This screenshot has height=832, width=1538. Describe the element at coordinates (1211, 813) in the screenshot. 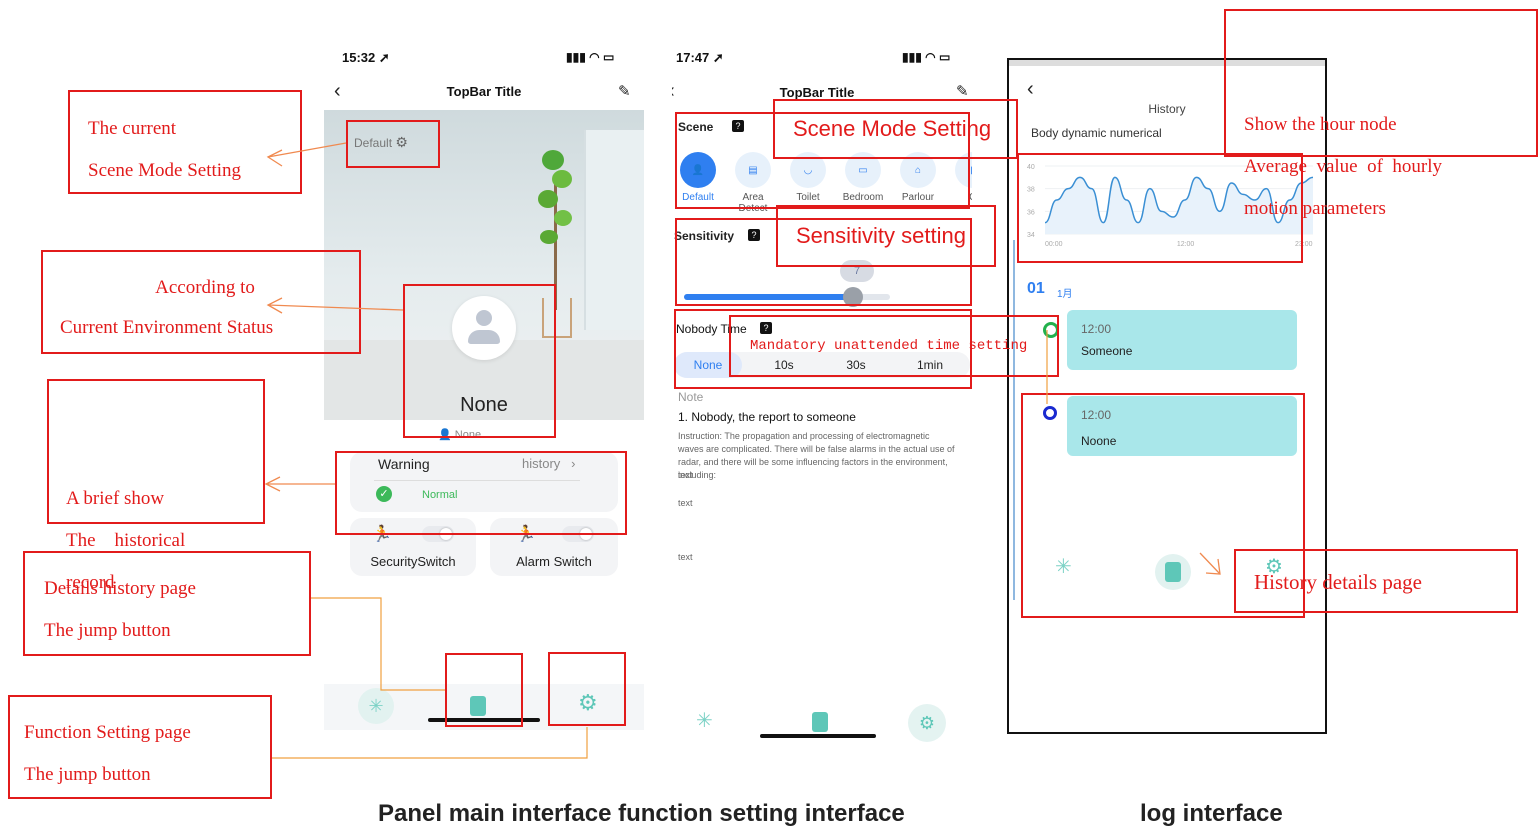

I see `caption-log: log interface` at that location.